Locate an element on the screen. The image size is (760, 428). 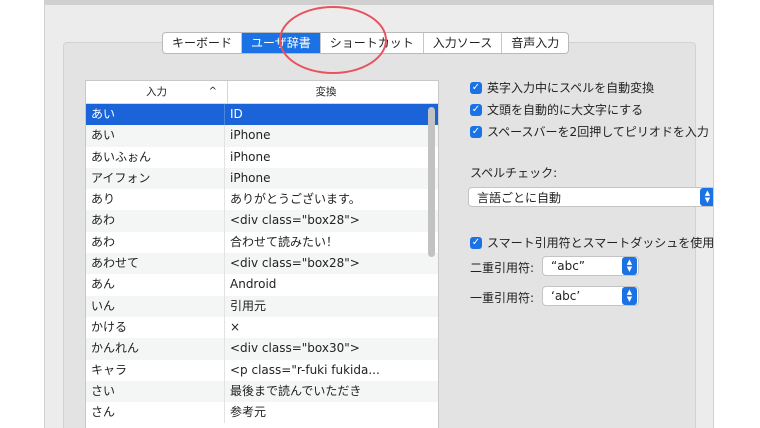
table-row: あわせて <div class="box28"> is located at coordinates (262, 264).